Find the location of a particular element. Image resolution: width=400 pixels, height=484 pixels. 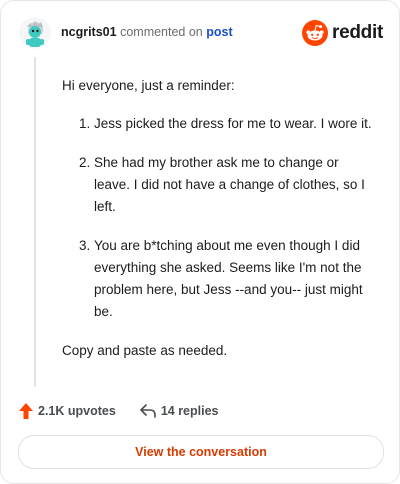

action-bar: 2.1K upvotes 14 replies is located at coordinates (119, 411).